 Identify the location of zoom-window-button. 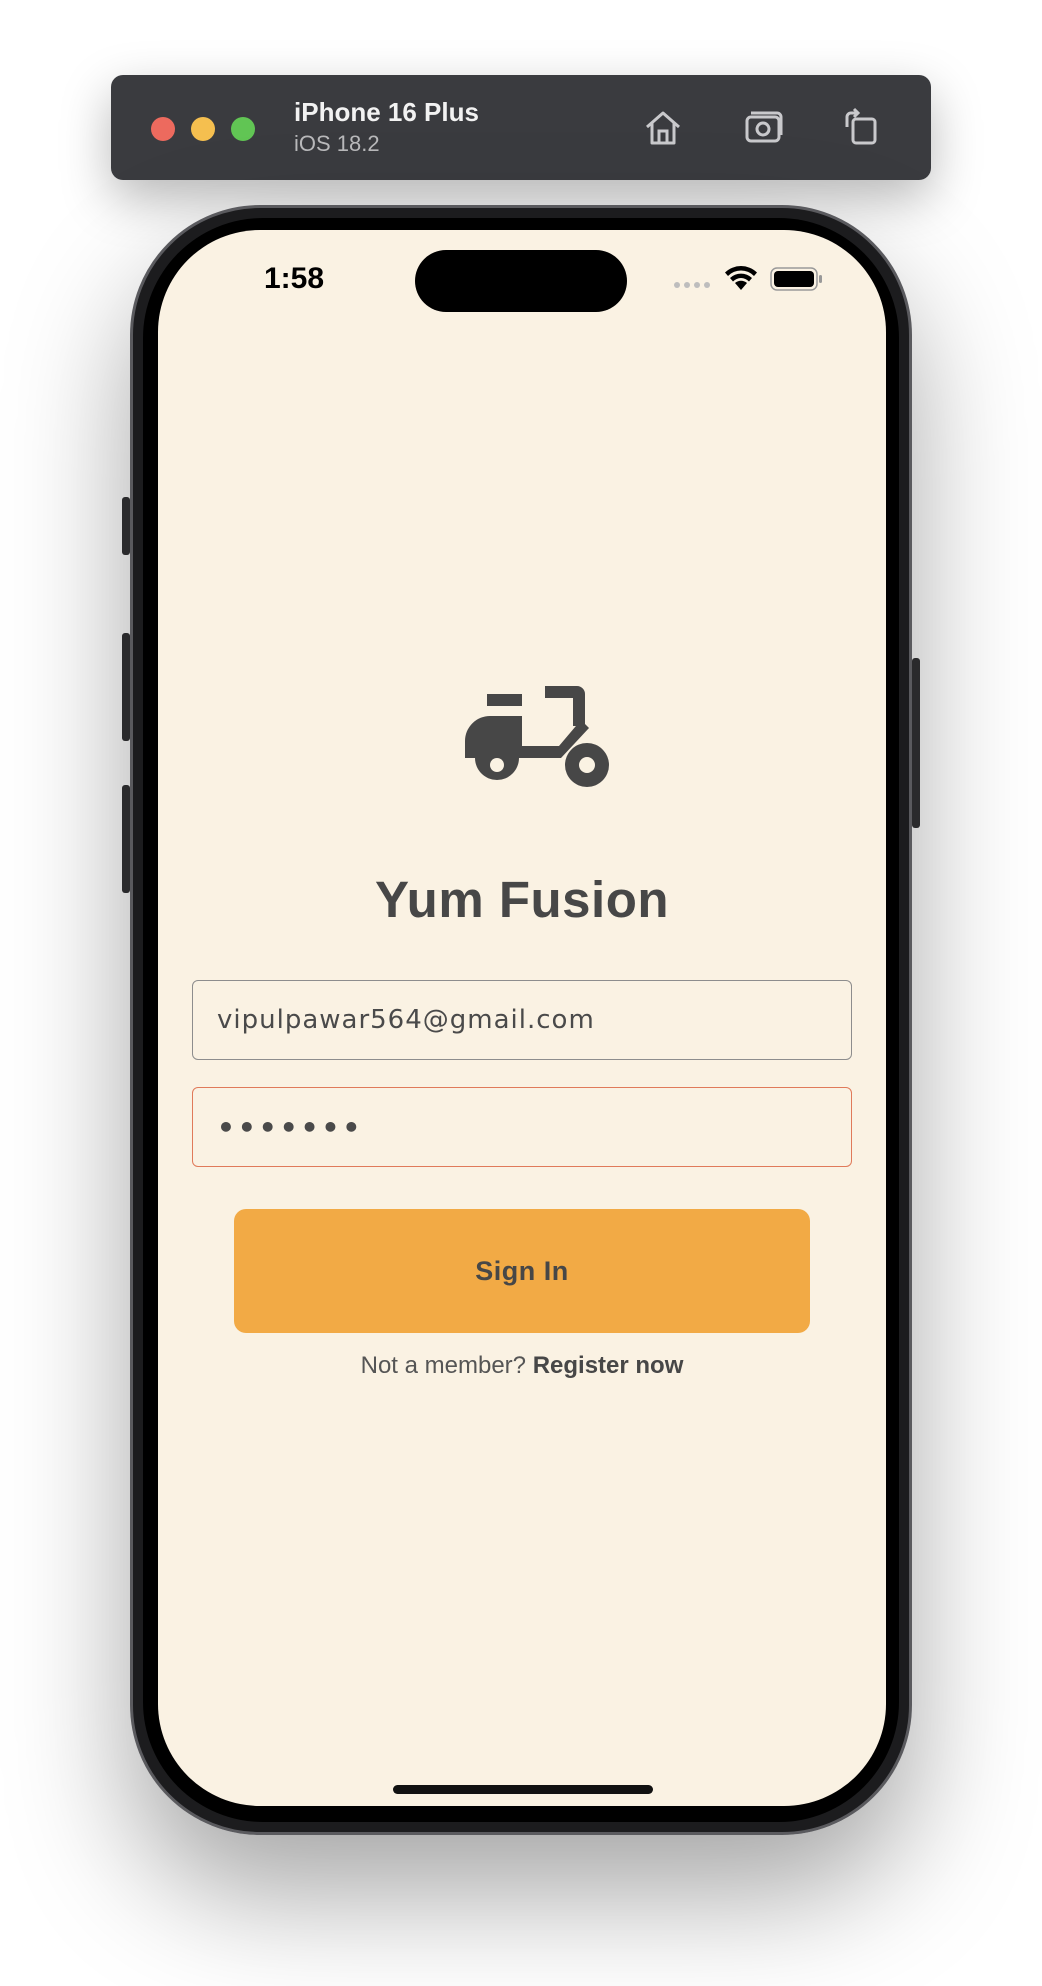
(243, 129).